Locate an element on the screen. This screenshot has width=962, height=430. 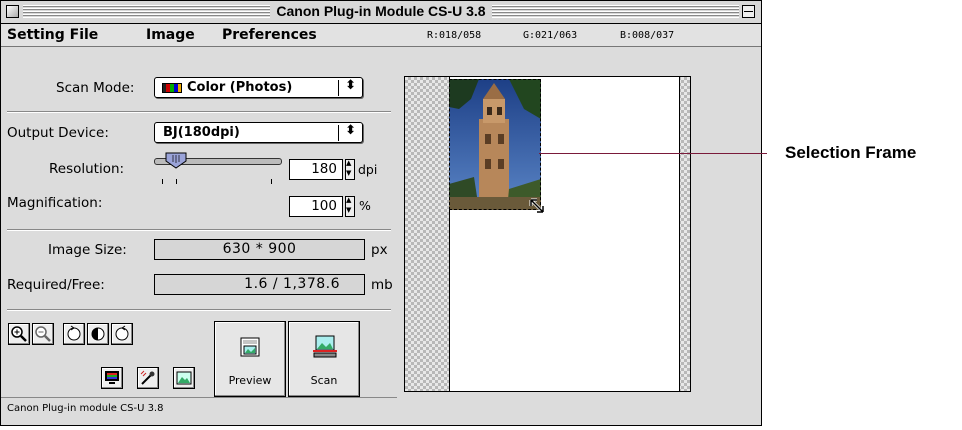
preview-button-label: Preview is located at coordinates (250, 380).